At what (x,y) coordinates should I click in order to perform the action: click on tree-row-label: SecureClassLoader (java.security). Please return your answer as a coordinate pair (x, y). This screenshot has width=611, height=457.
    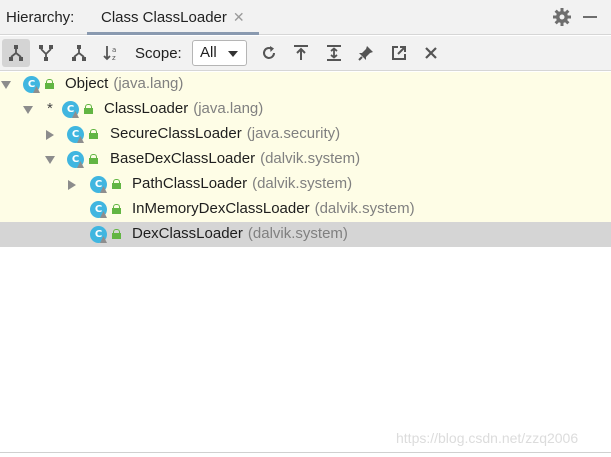
    Looking at the image, I should click on (225, 133).